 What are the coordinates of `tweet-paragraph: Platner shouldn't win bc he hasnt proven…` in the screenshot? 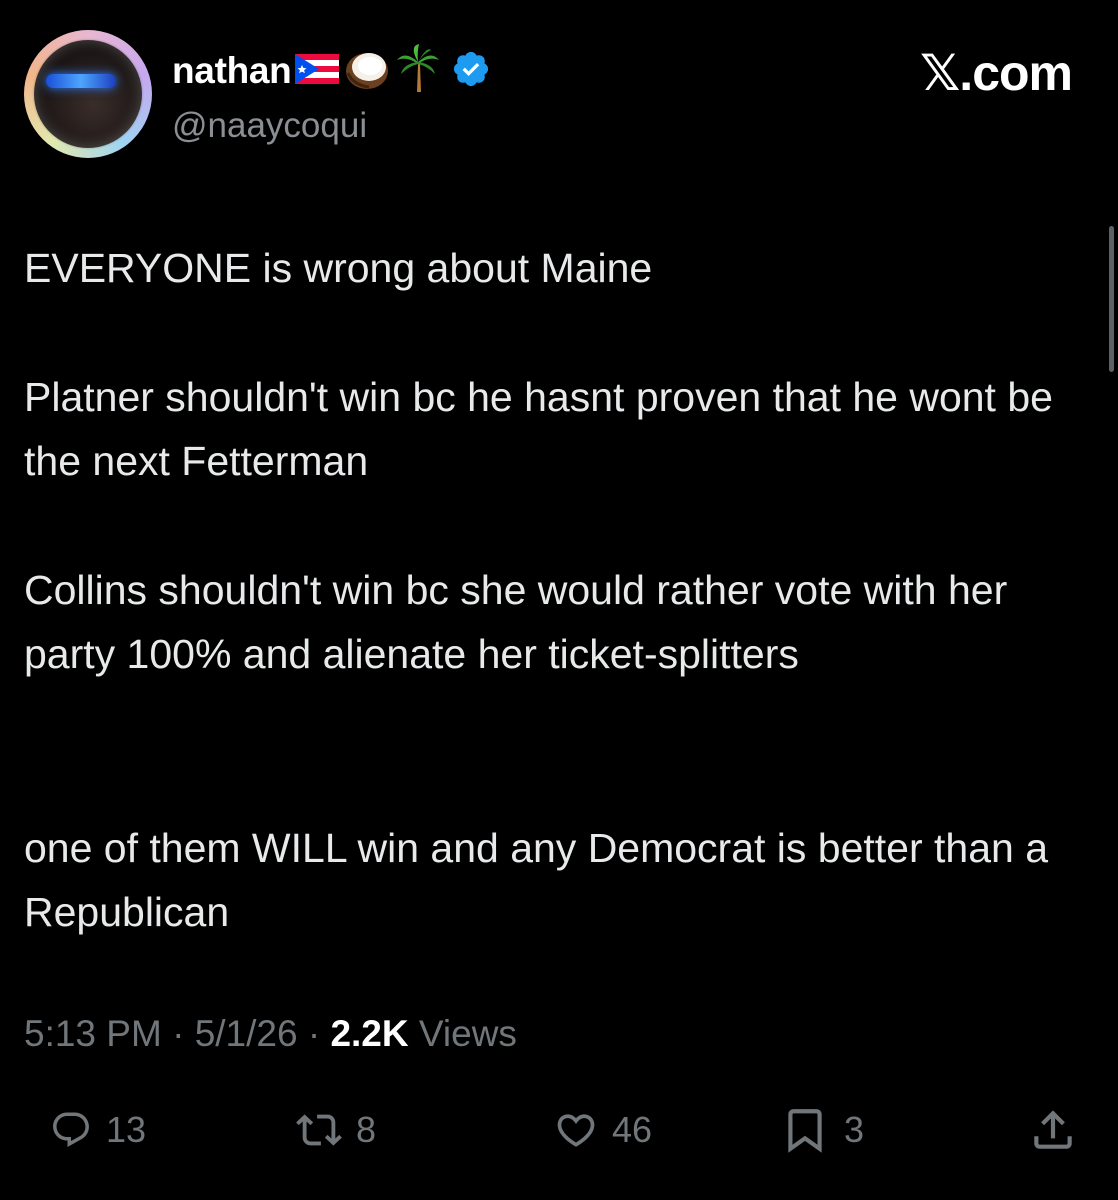 It's located at (538, 429).